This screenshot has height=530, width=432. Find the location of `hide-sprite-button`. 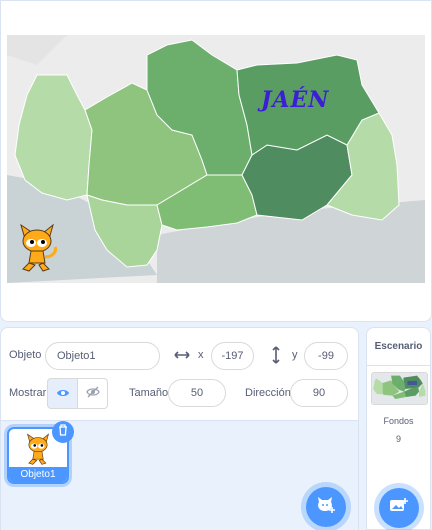

hide-sprite-button is located at coordinates (92, 393).